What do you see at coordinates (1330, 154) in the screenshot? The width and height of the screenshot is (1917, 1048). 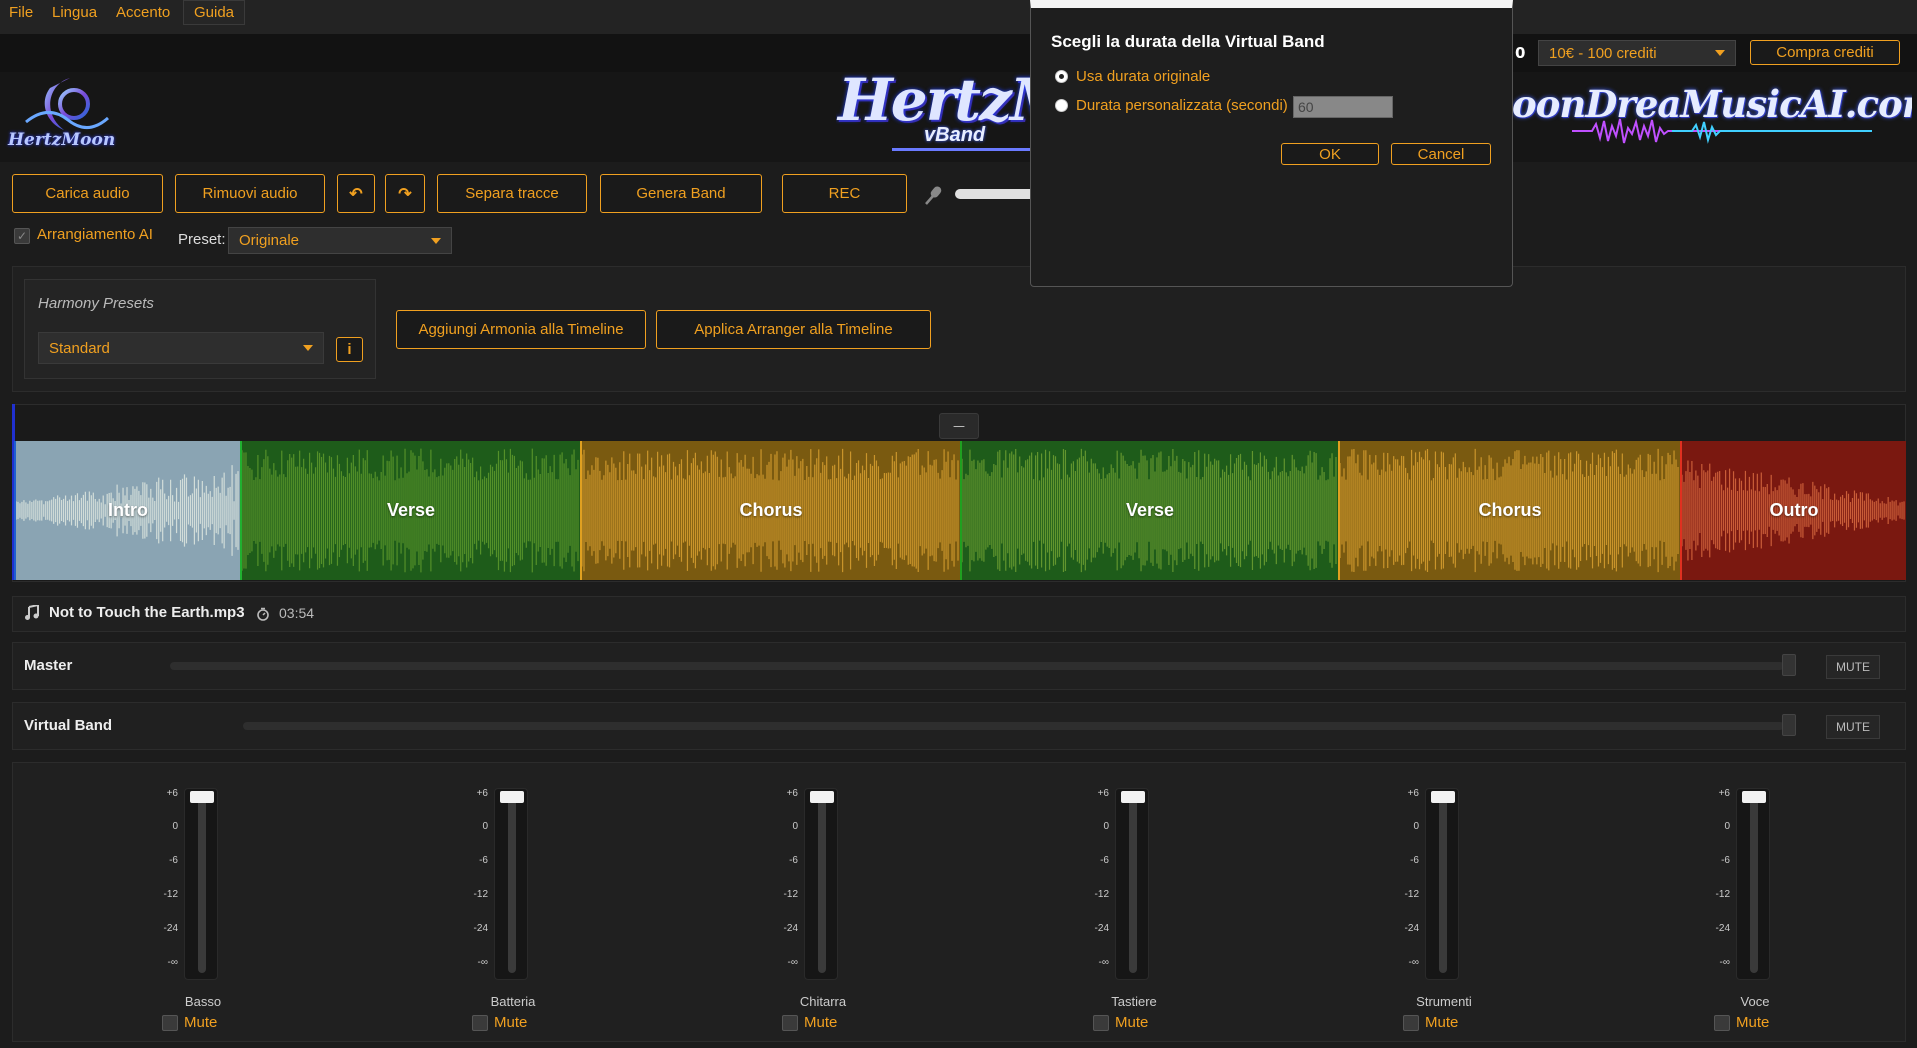 I see `ok-button: OK` at bounding box center [1330, 154].